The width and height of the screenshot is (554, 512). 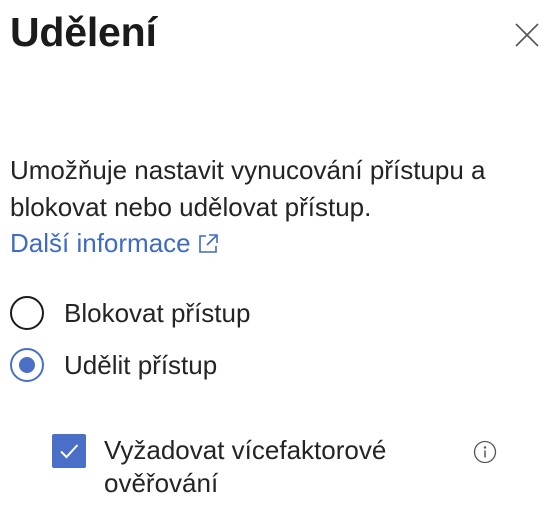 I want to click on require-mfa-checkbox, so click(x=69, y=451).